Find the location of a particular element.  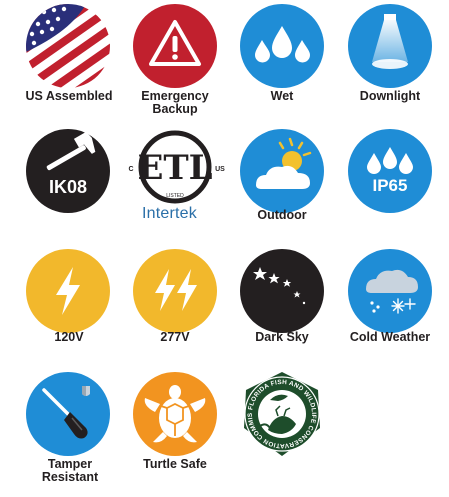

downlight-beam-icon is located at coordinates (390, 46).